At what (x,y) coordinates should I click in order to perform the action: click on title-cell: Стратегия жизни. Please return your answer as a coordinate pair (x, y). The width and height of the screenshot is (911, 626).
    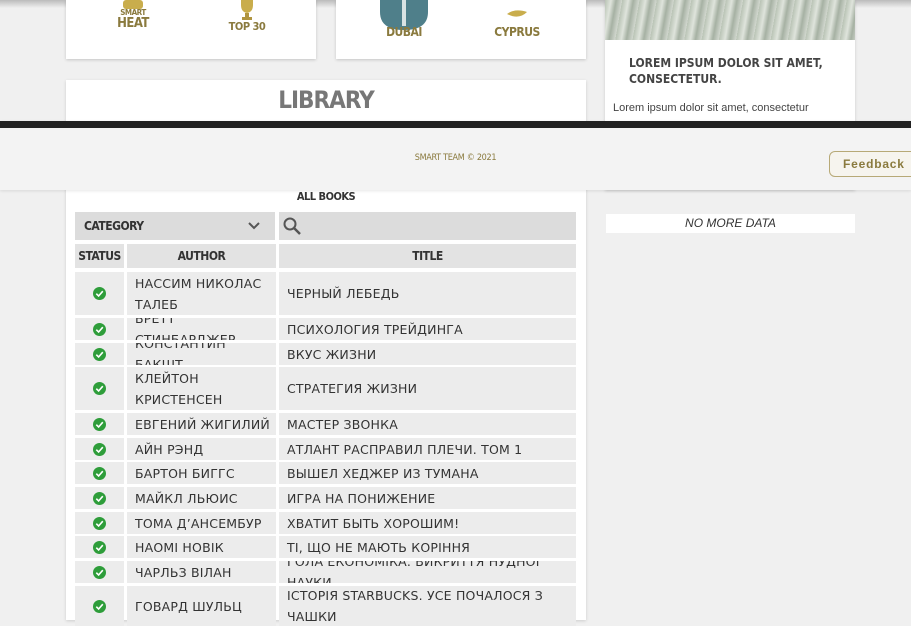
    Looking at the image, I should click on (427, 388).